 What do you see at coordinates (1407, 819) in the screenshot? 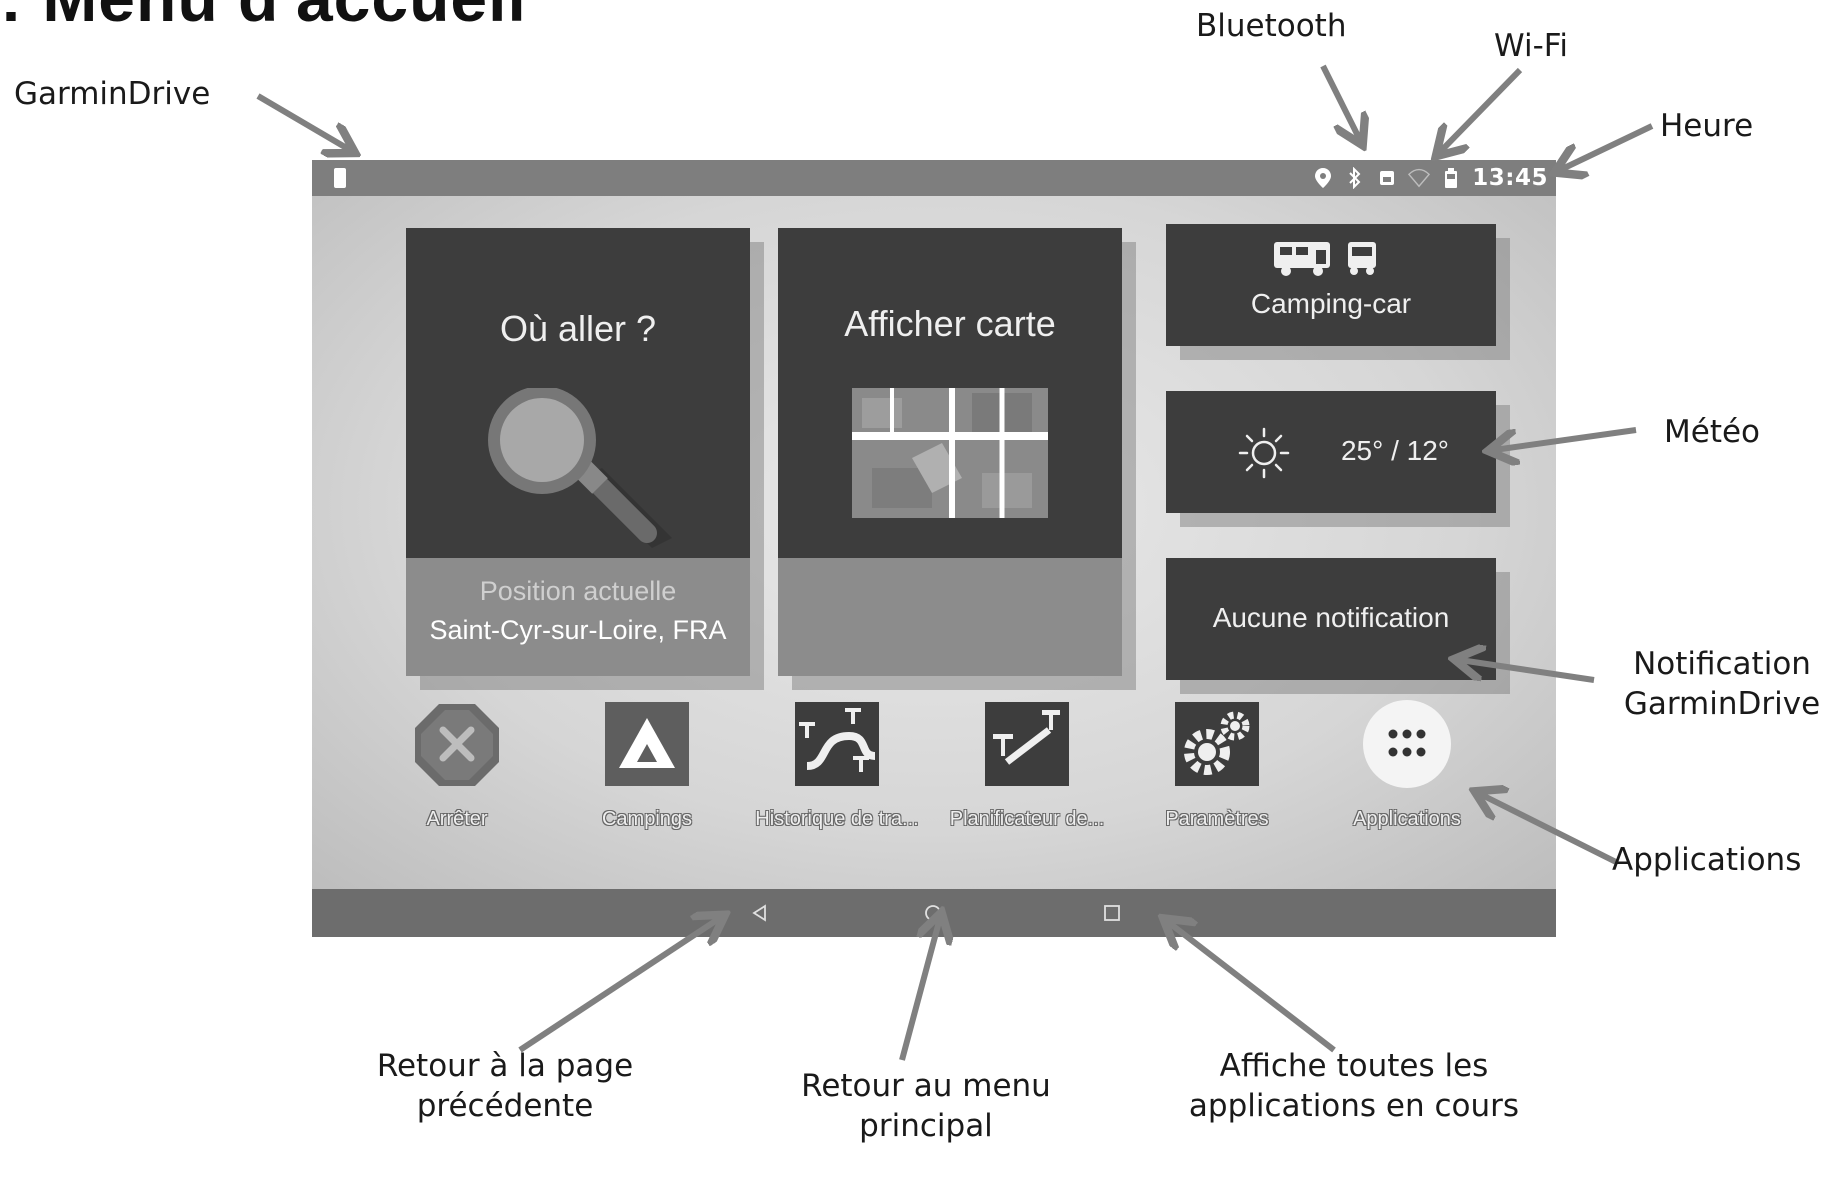
I see `app-label: Applications` at bounding box center [1407, 819].